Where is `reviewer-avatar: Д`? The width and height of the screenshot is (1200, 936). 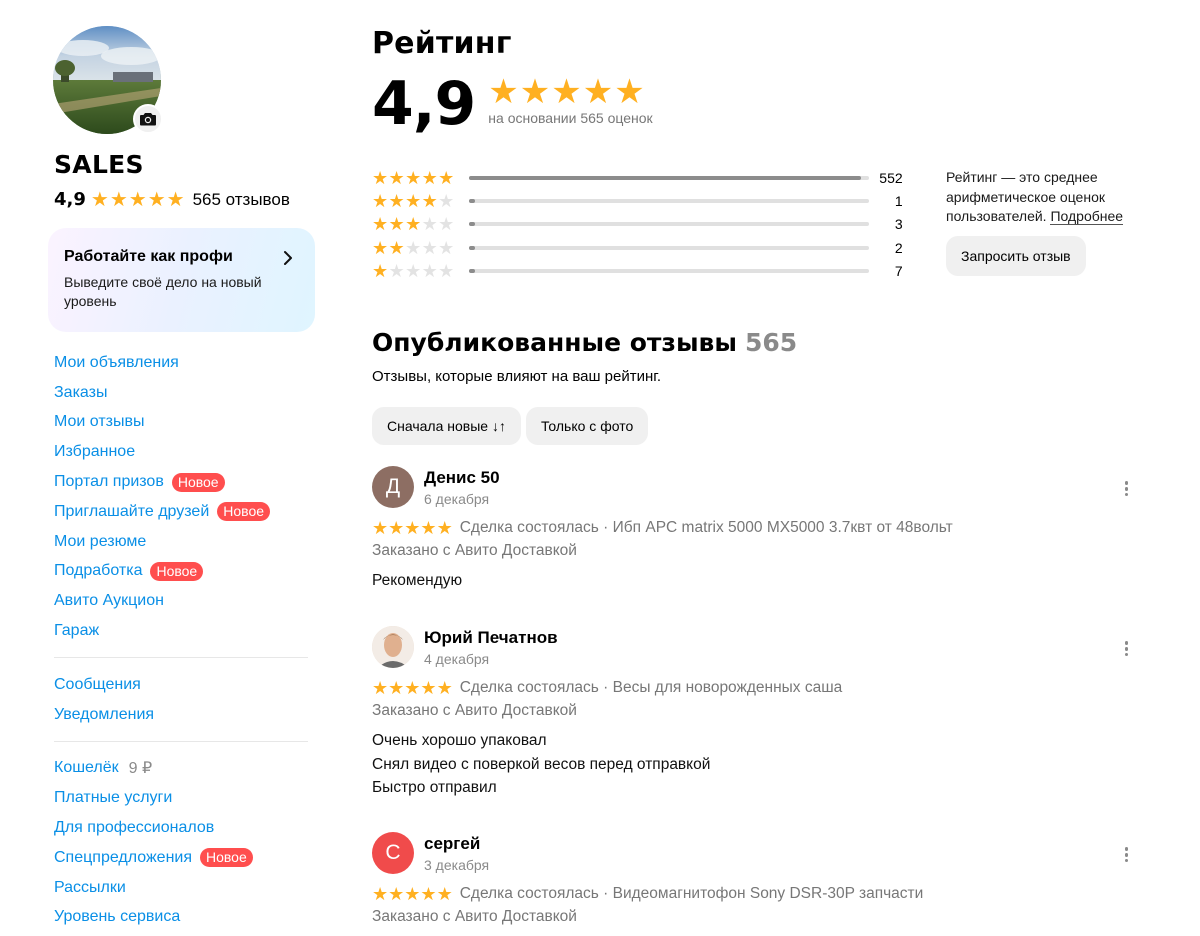
reviewer-avatar: Д is located at coordinates (393, 487).